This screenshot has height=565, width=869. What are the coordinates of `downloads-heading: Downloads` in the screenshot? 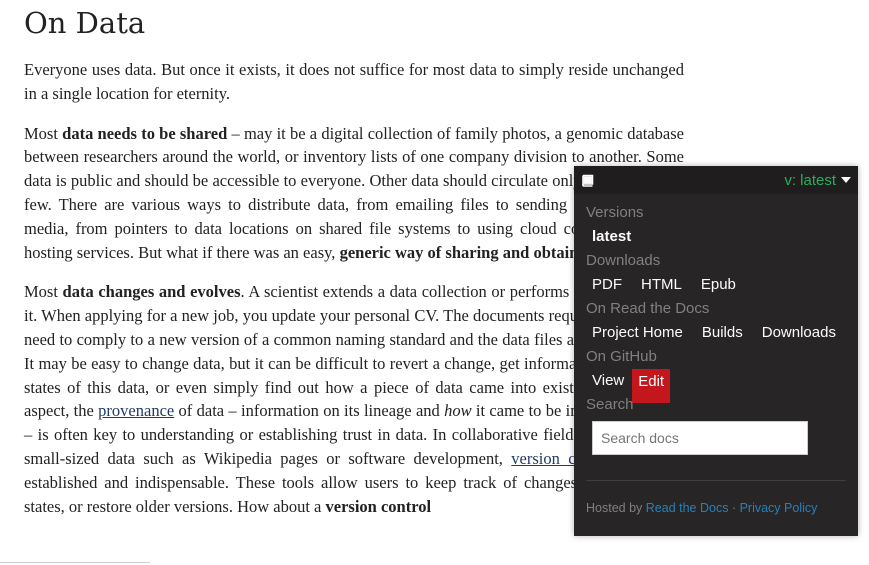 It's located at (623, 260).